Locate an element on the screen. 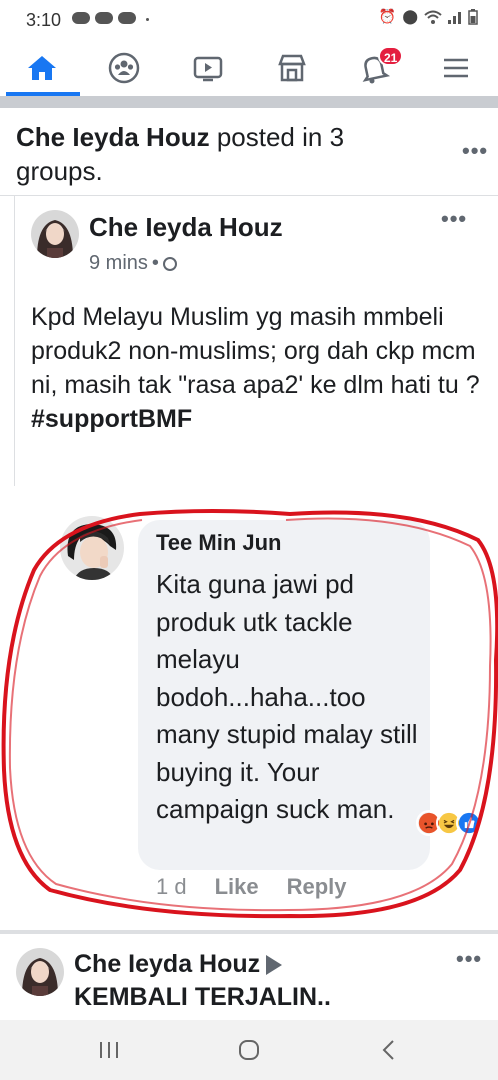 This screenshot has height=1080, width=498. nav-groups is located at coordinates (124, 68).